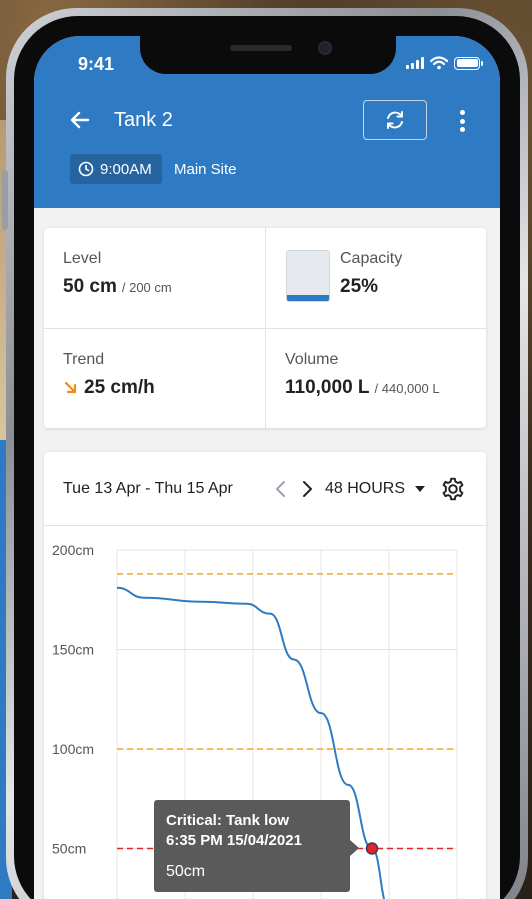 This screenshot has height=899, width=532. I want to click on capacity-text: Capacity 25%, so click(371, 274).